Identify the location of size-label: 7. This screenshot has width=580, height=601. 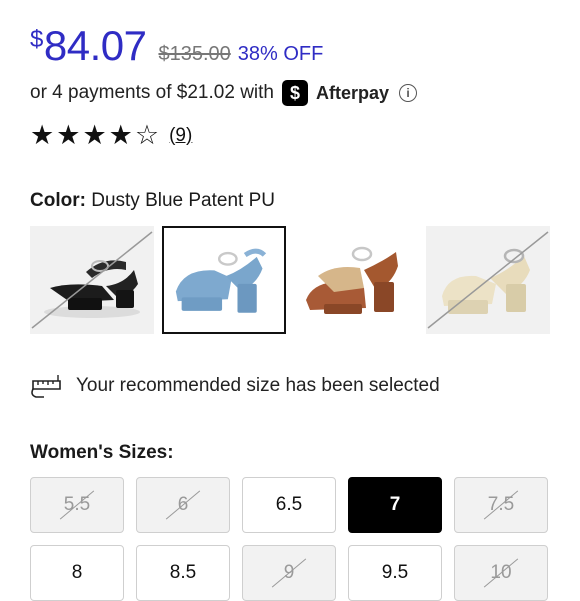
(395, 504).